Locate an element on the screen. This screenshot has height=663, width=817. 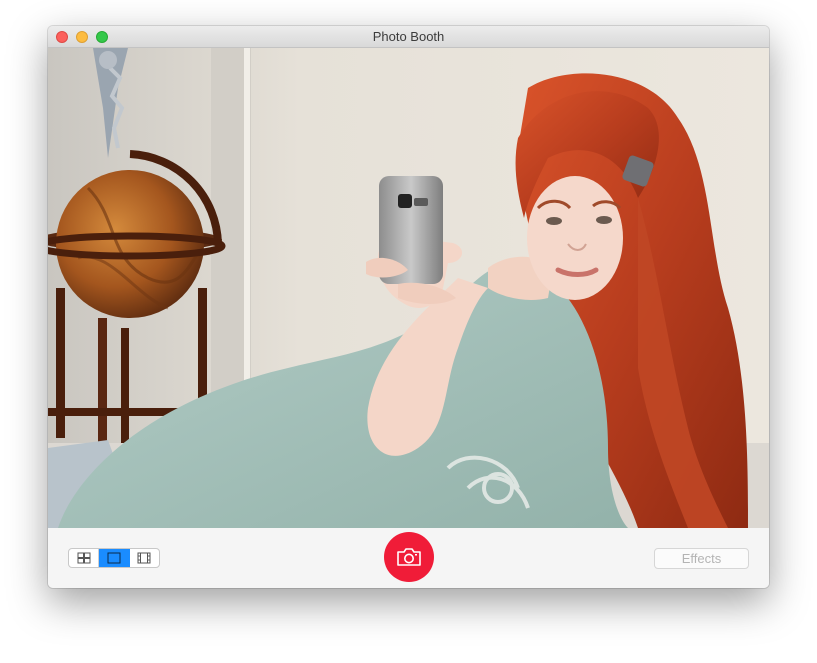
single-photo-mode-button is located at coordinates (114, 558).